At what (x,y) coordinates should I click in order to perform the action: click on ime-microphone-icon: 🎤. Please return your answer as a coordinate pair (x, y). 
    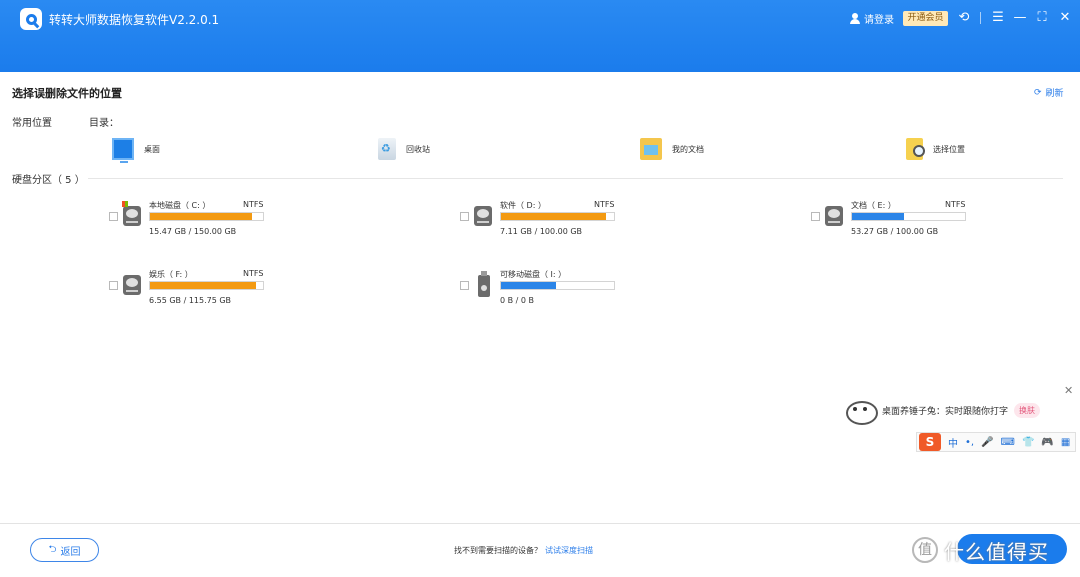
    Looking at the image, I should click on (987, 442).